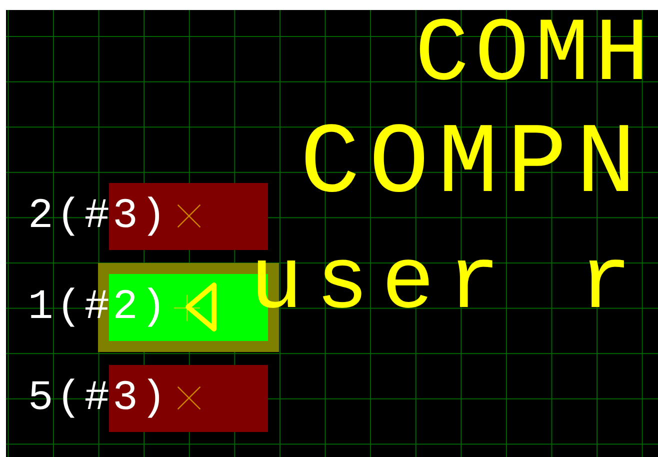 This screenshot has width=658, height=457. What do you see at coordinates (99, 216) in the screenshot?
I see `pad-label: 2(#3)` at bounding box center [99, 216].